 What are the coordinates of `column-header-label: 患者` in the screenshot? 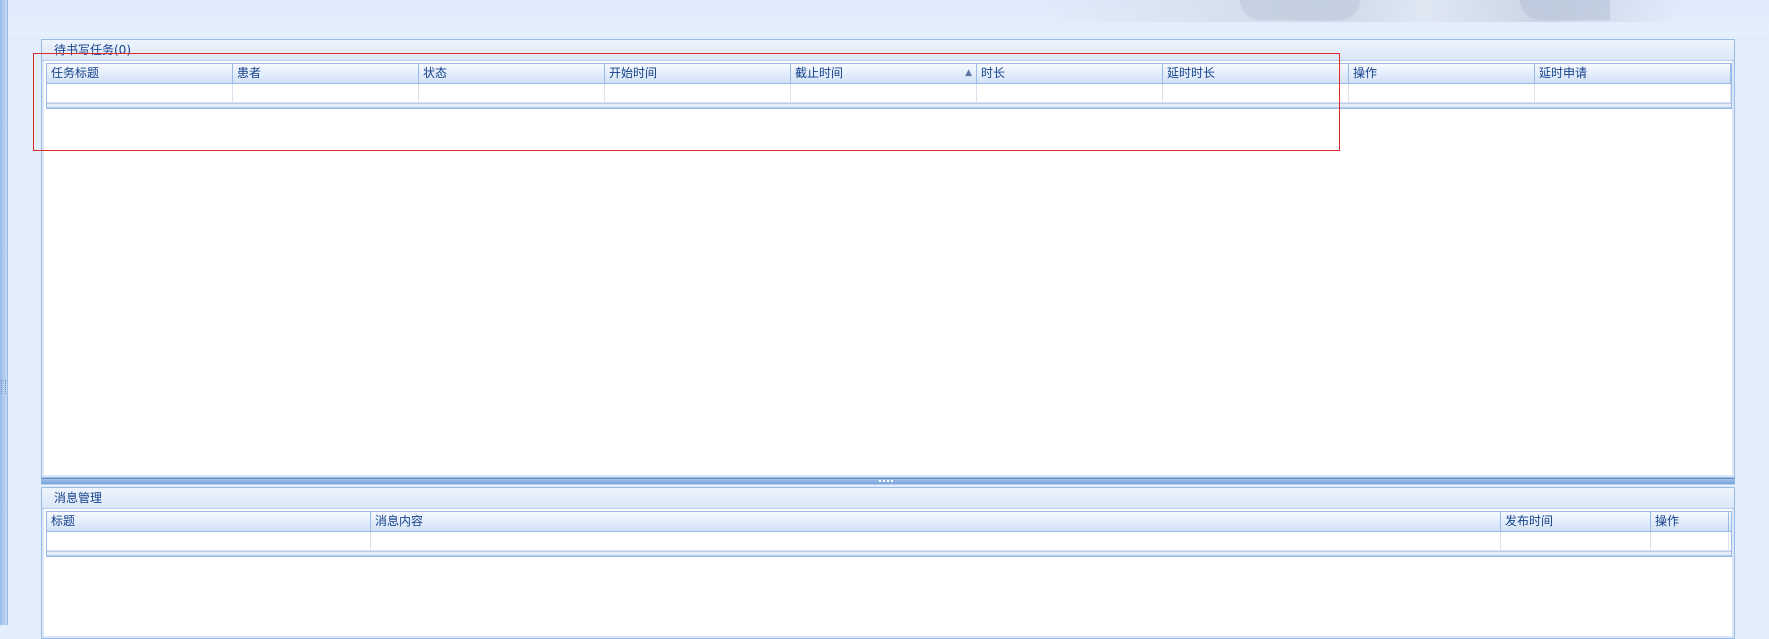 It's located at (249, 73).